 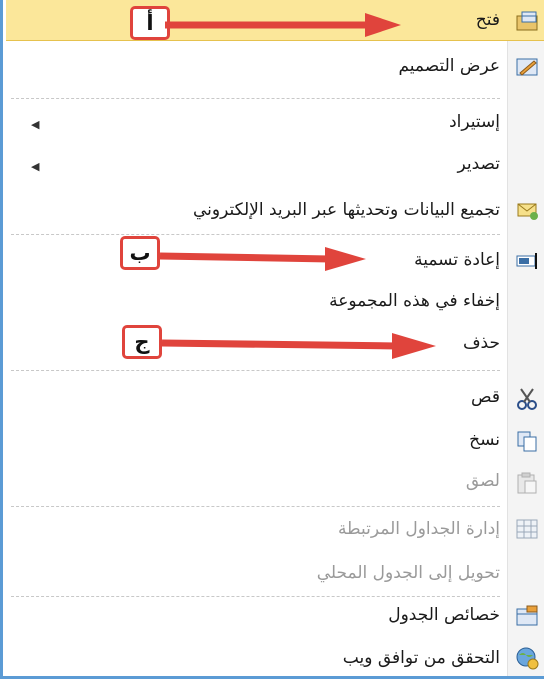 What do you see at coordinates (142, 342) in the screenshot?
I see `callout-c-label: ج` at bounding box center [142, 342].